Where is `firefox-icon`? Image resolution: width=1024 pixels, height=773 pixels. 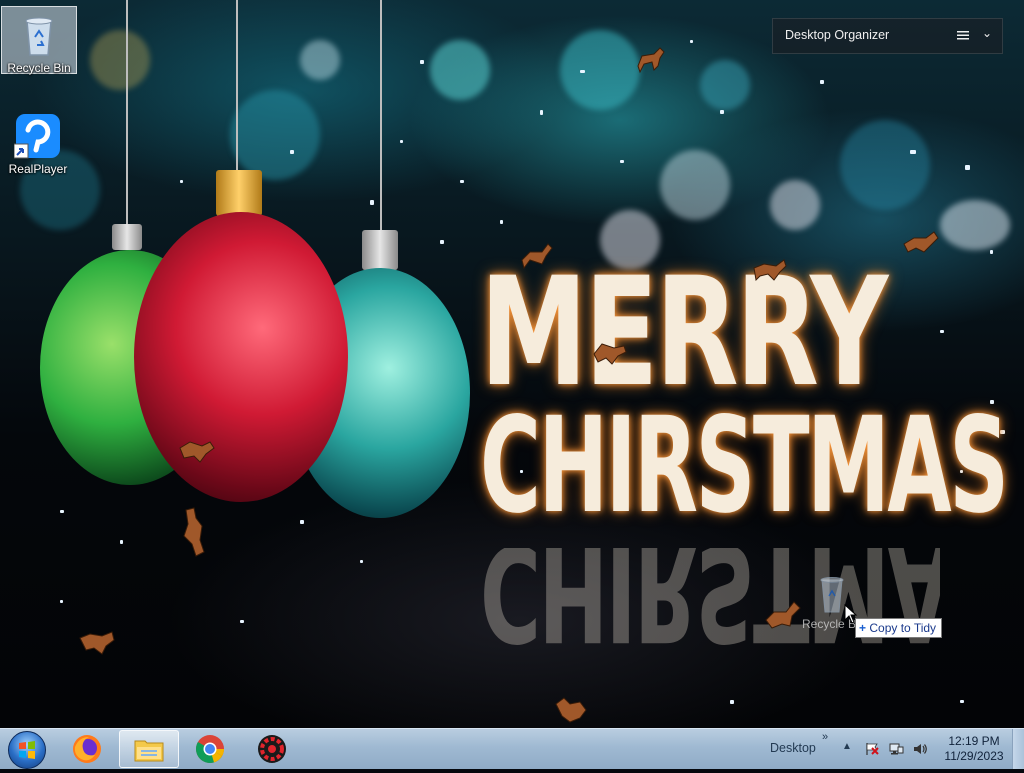 firefox-icon is located at coordinates (87, 749).